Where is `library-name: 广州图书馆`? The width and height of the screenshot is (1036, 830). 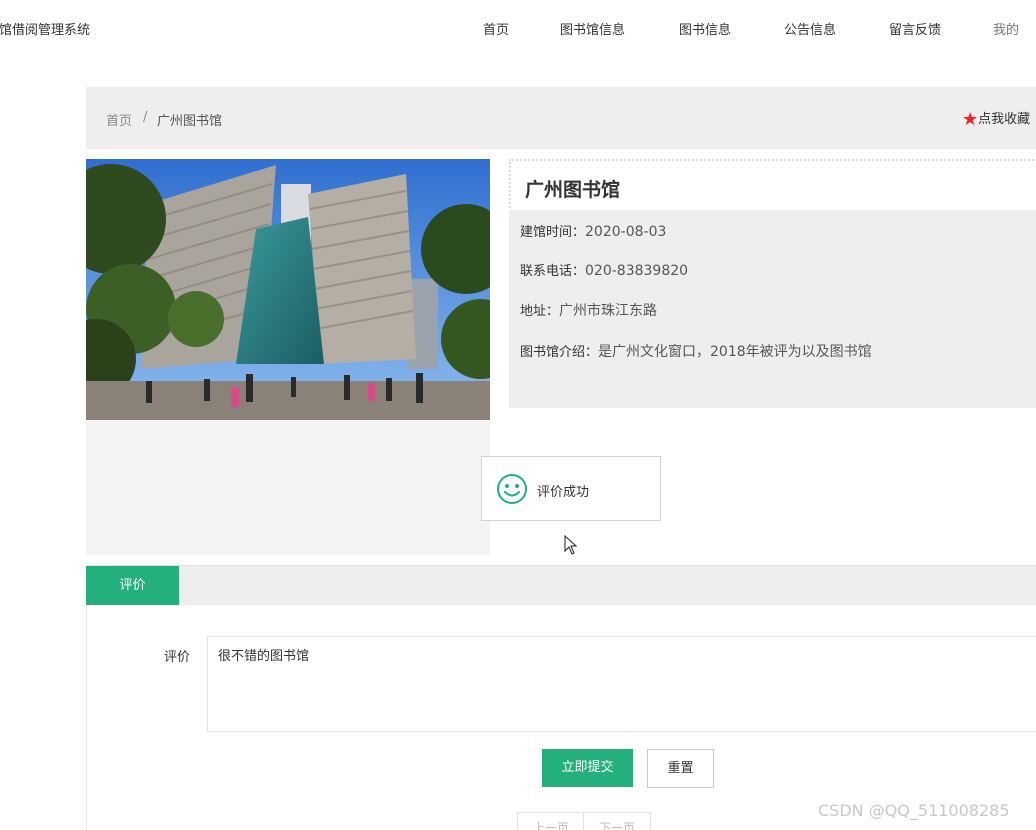
library-name: 广州图书馆 is located at coordinates (573, 190).